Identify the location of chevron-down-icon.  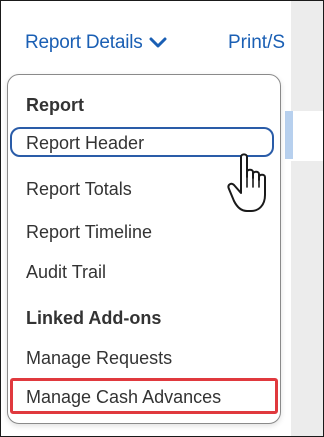
(158, 42).